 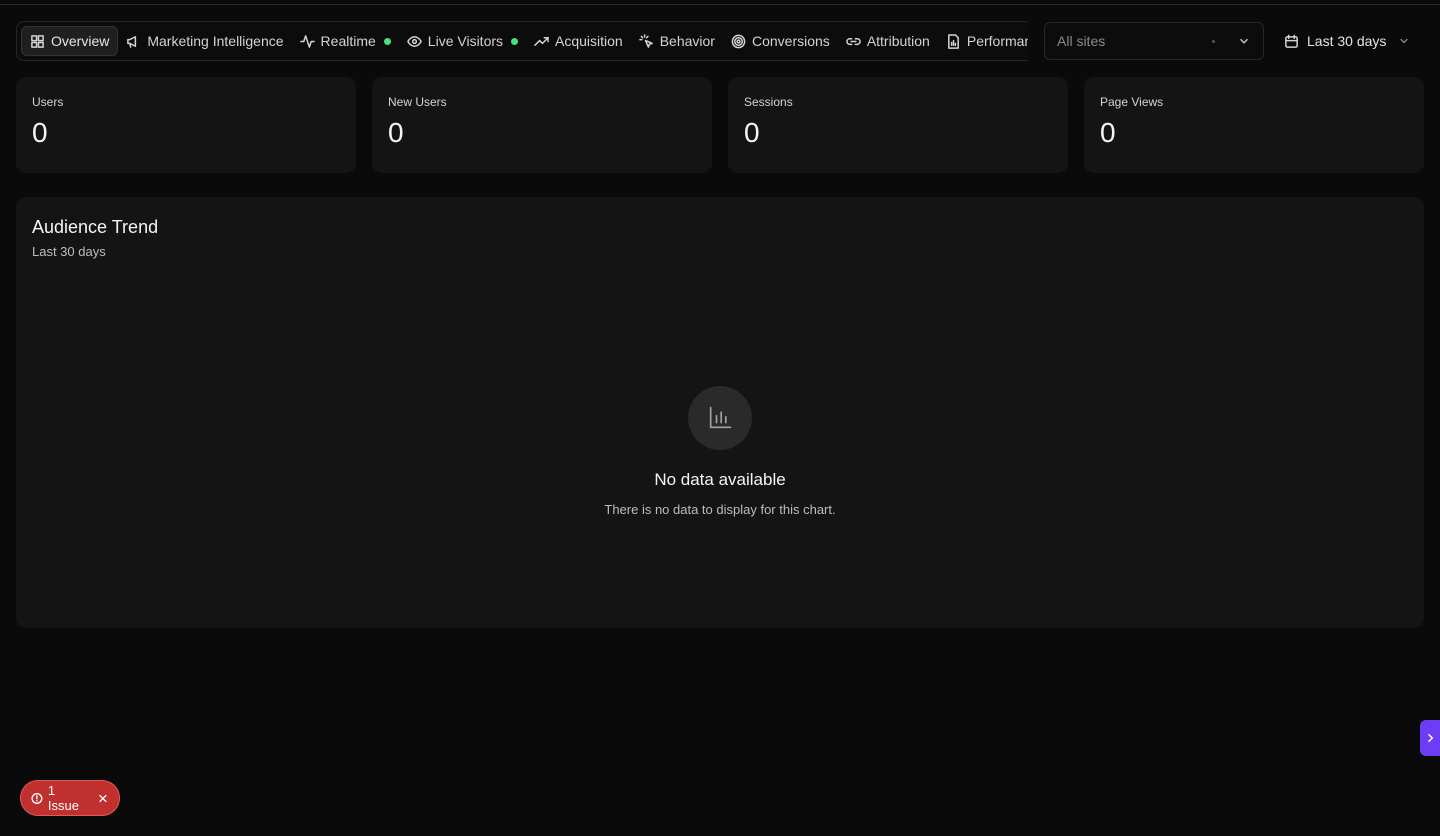 I want to click on tab-conversions: Conversions, so click(x=780, y=41).